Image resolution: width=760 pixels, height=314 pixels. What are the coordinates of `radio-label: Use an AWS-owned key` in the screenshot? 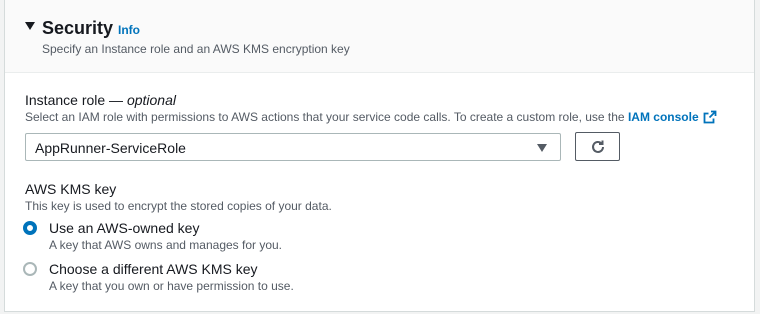 It's located at (124, 228).